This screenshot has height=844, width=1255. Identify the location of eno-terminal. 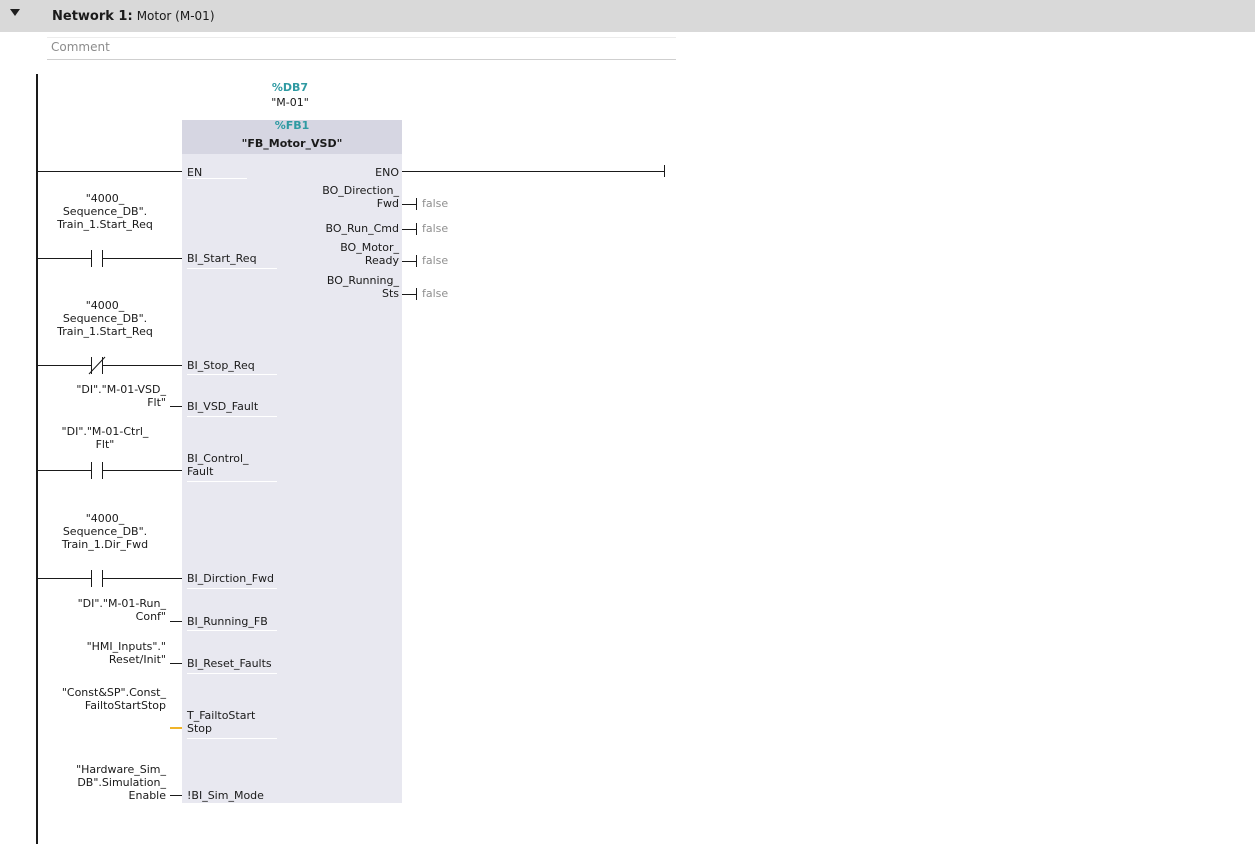
(664, 171).